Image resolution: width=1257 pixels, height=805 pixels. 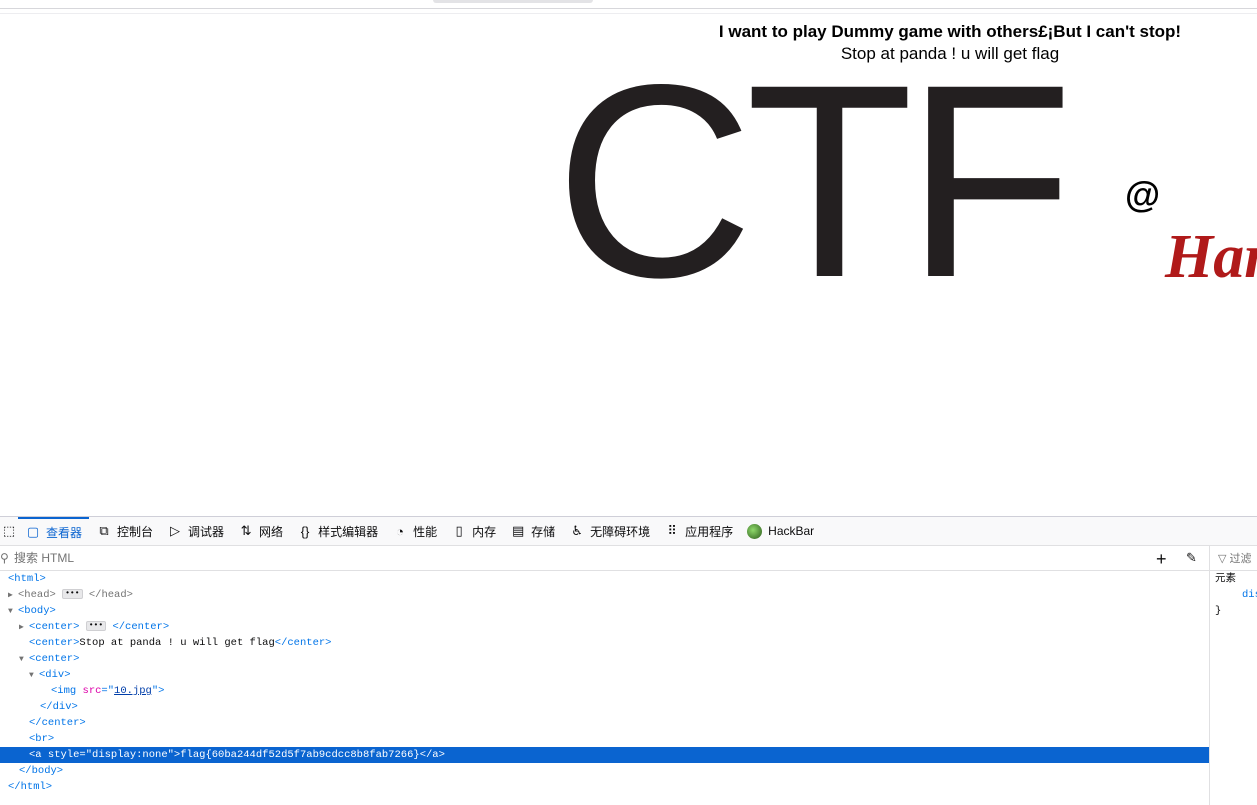 I want to click on tab-label: 调试器, so click(x=206, y=531).